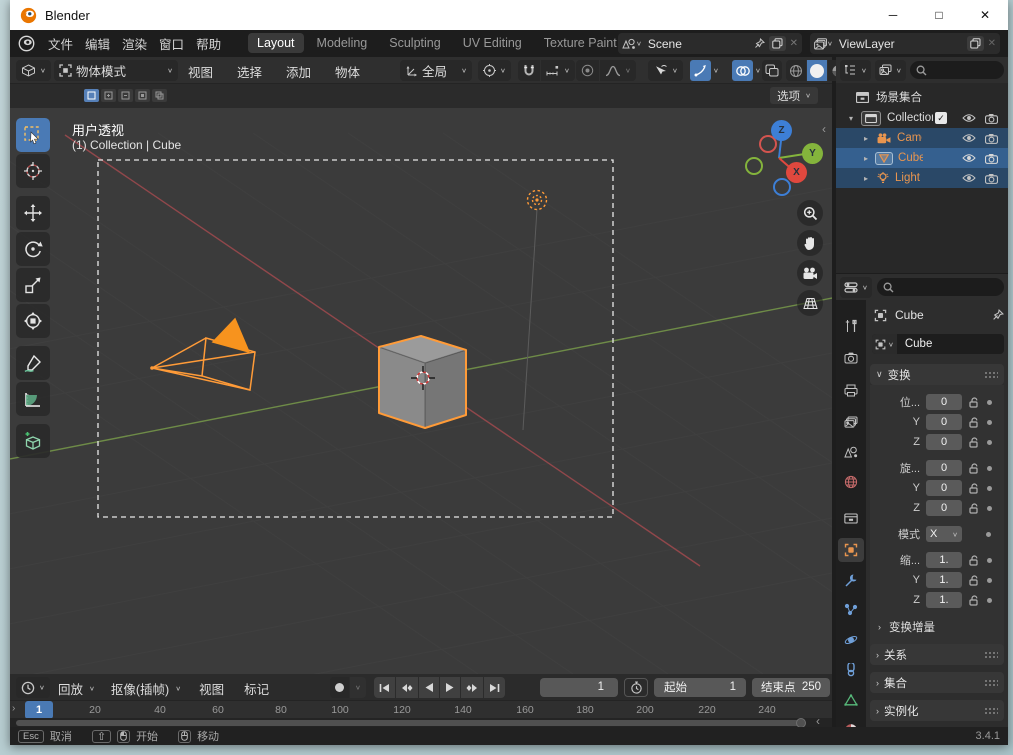  Describe the element at coordinates (200, 71) in the screenshot. I see `menu-view: 视图` at that location.